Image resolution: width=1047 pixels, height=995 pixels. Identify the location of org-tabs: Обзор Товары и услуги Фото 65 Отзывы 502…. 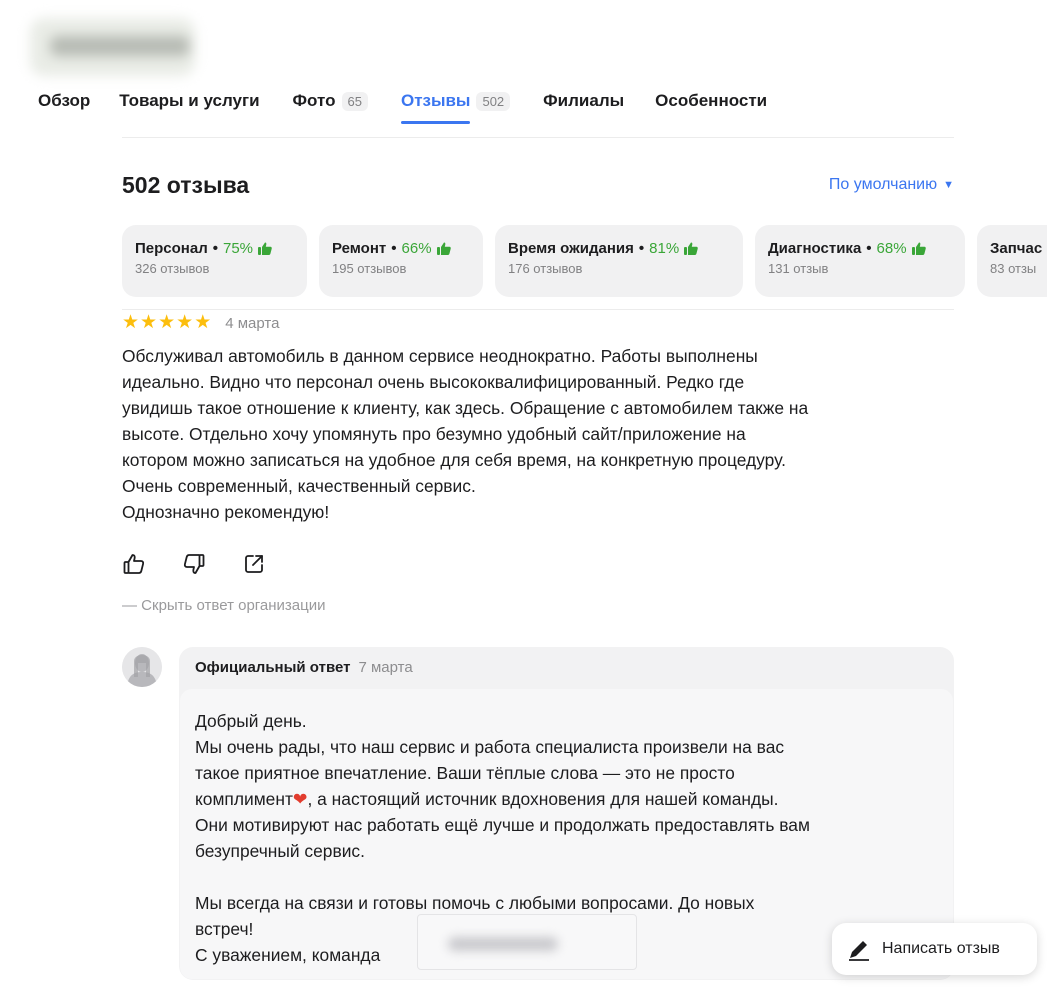
(402, 106).